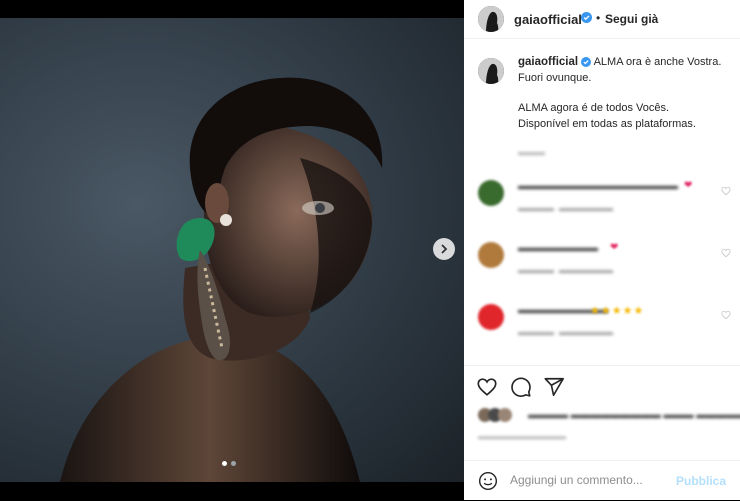  Describe the element at coordinates (657, 62) in the screenshot. I see `caption-line-1: ALMA ora è anche Vostra.` at that location.